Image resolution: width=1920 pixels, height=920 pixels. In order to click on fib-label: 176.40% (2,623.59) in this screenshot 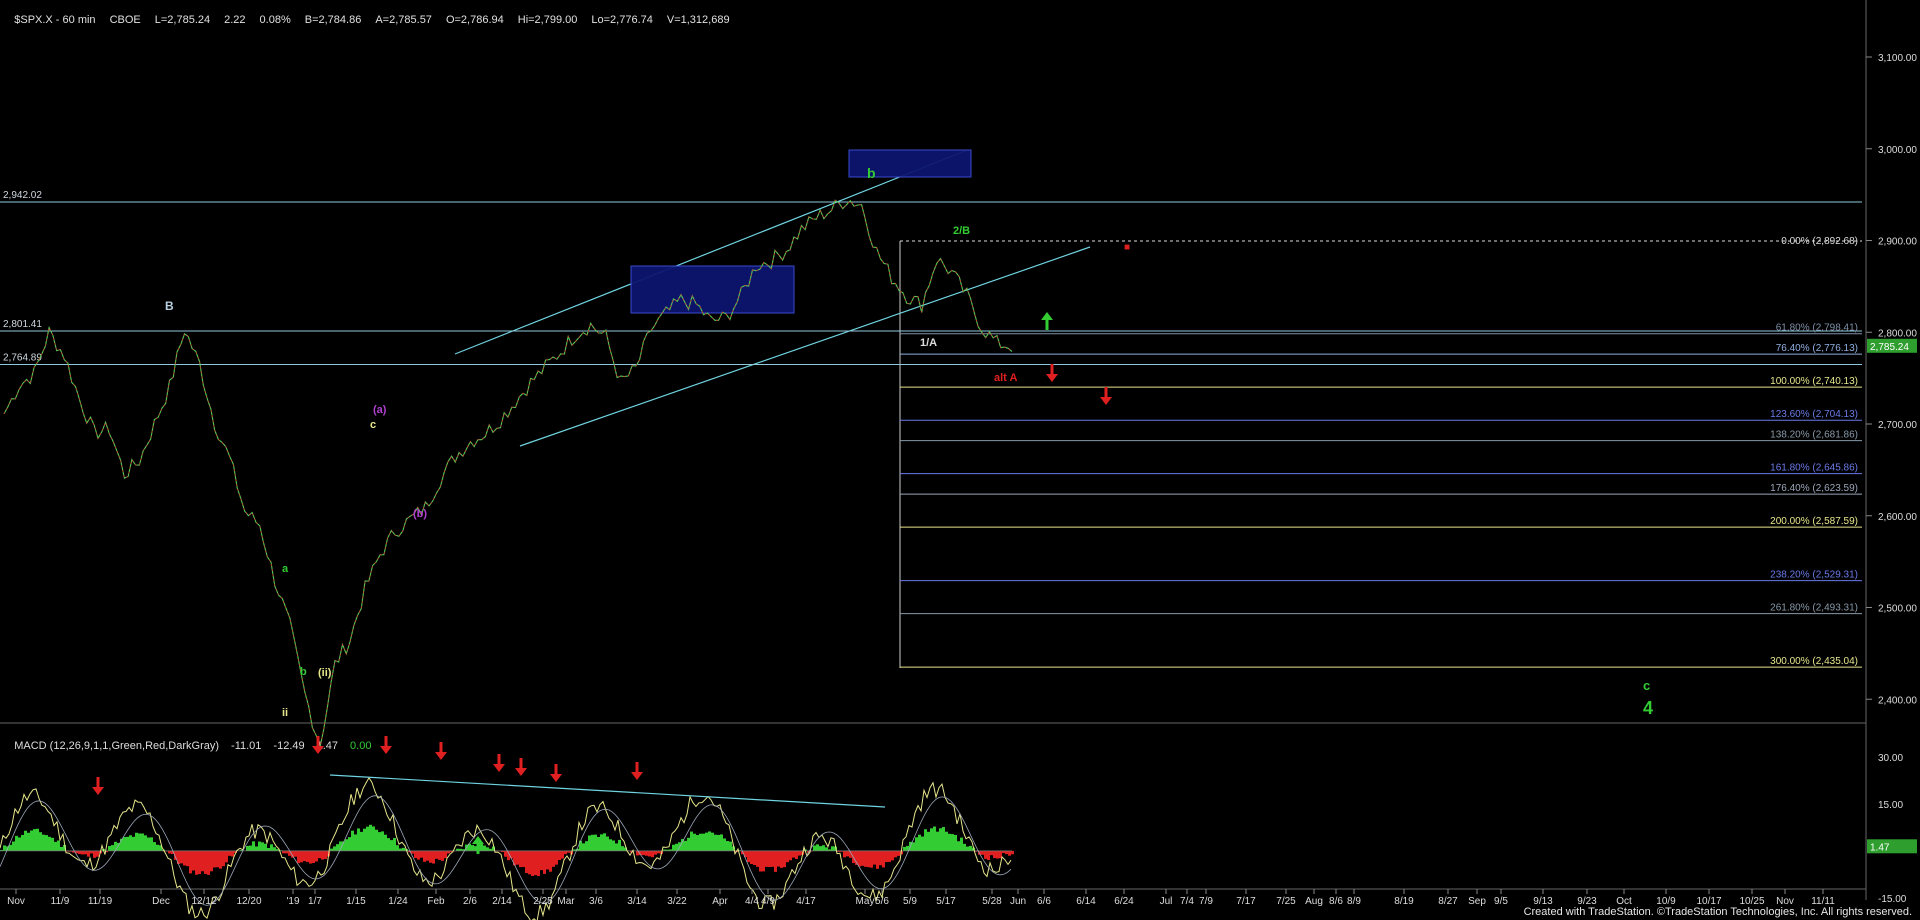, I will do `click(1814, 488)`.